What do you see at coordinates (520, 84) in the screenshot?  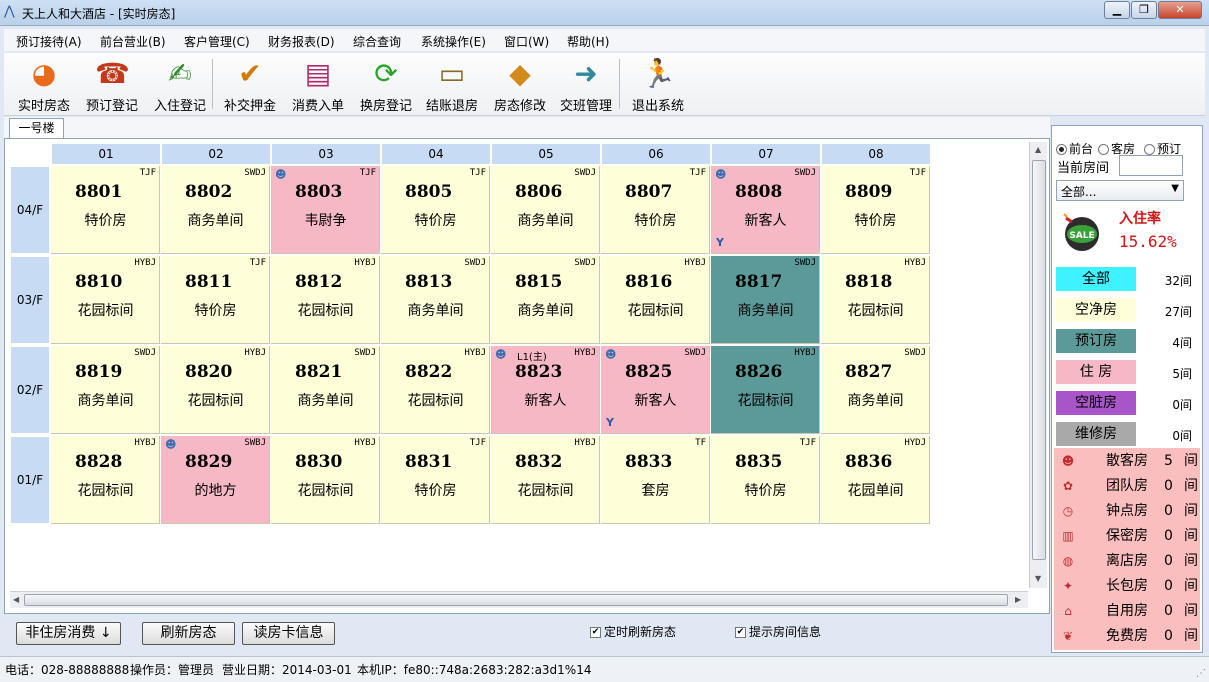 I see `toolbar-button-7: ◆ 房态修改` at bounding box center [520, 84].